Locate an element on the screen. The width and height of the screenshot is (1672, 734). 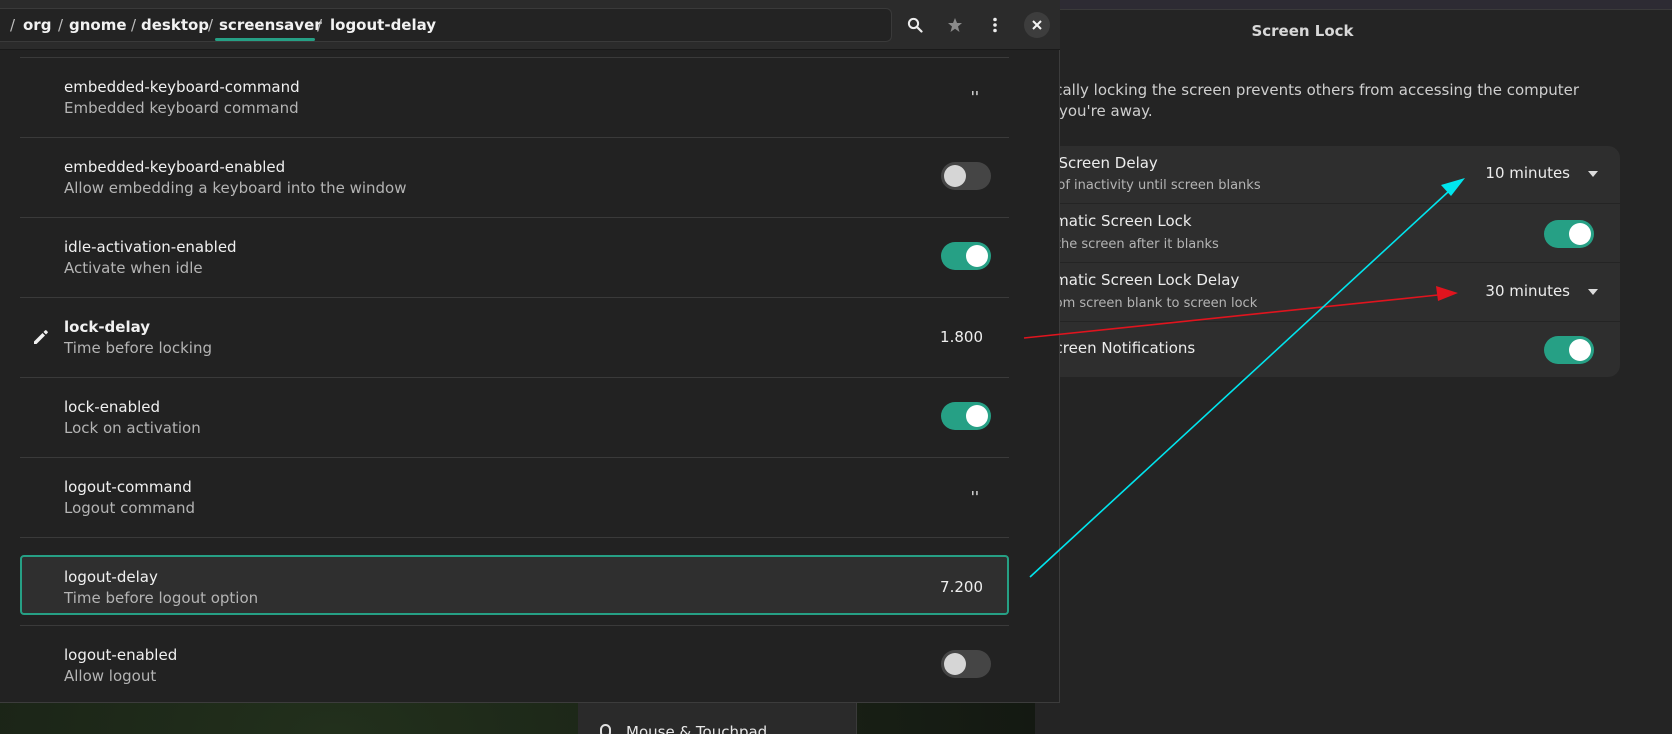
breadcrumb-gnome: gnome is located at coordinates (98, 25).